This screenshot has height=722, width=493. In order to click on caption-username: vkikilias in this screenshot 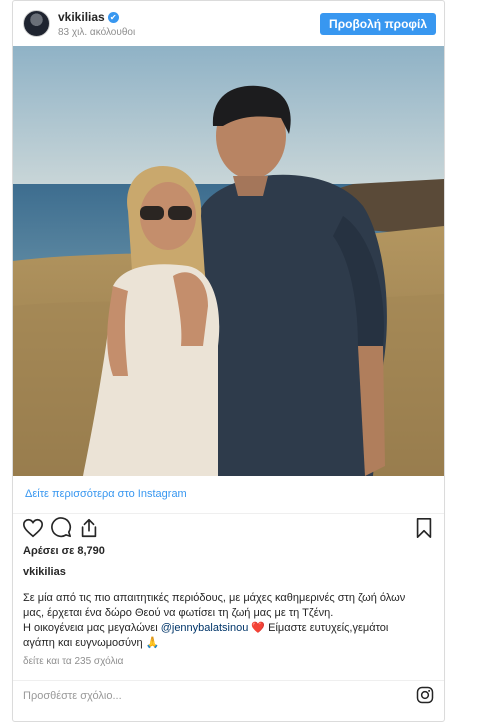, I will do `click(44, 572)`.